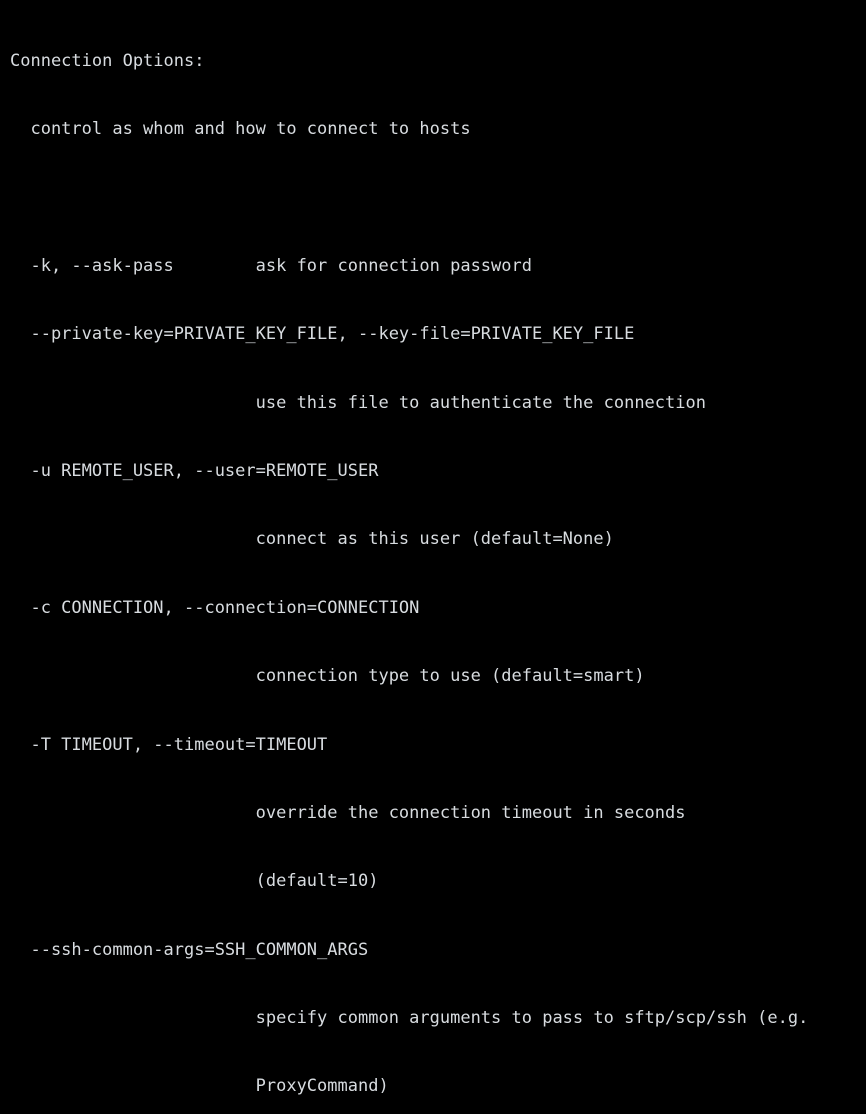  What do you see at coordinates (215, 607) in the screenshot?
I see `terminal-line: -c CONNECTION, --connection=CONNECTION` at bounding box center [215, 607].